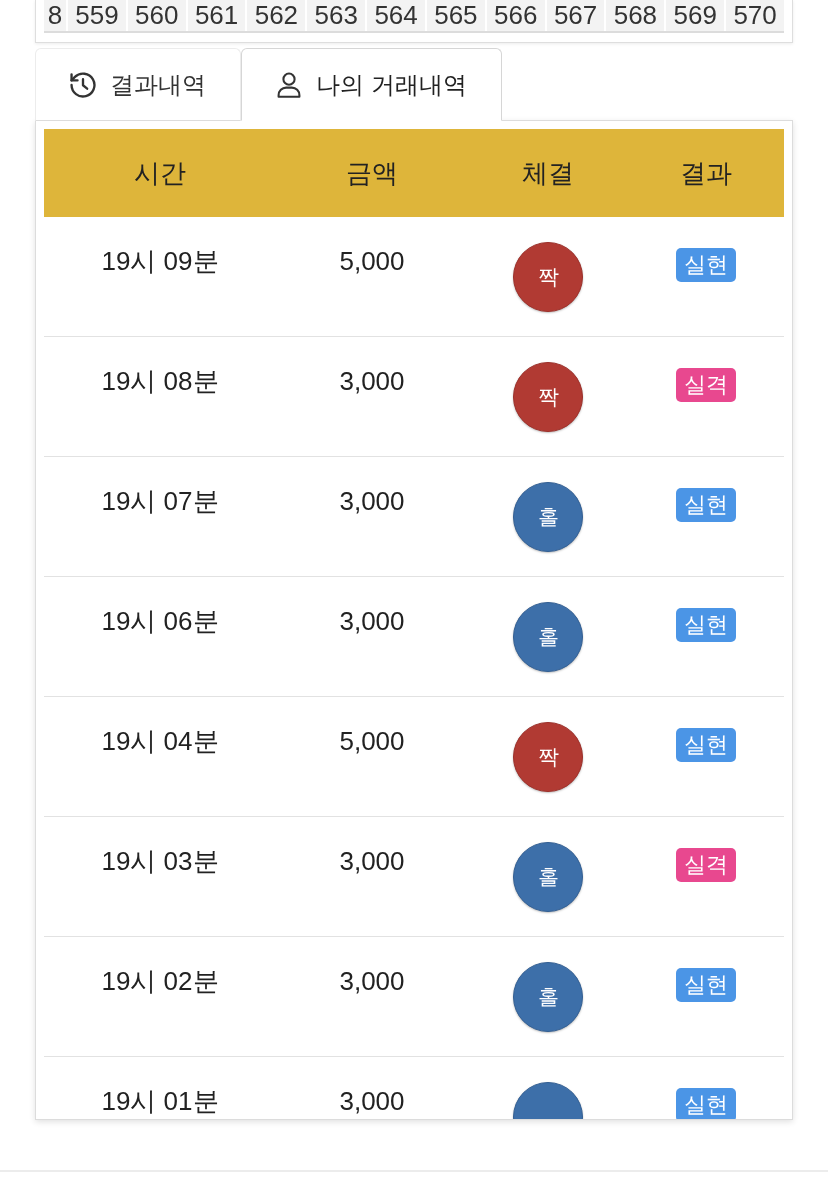  What do you see at coordinates (160, 621) in the screenshot?
I see `time-cell: 19시 06분` at bounding box center [160, 621].